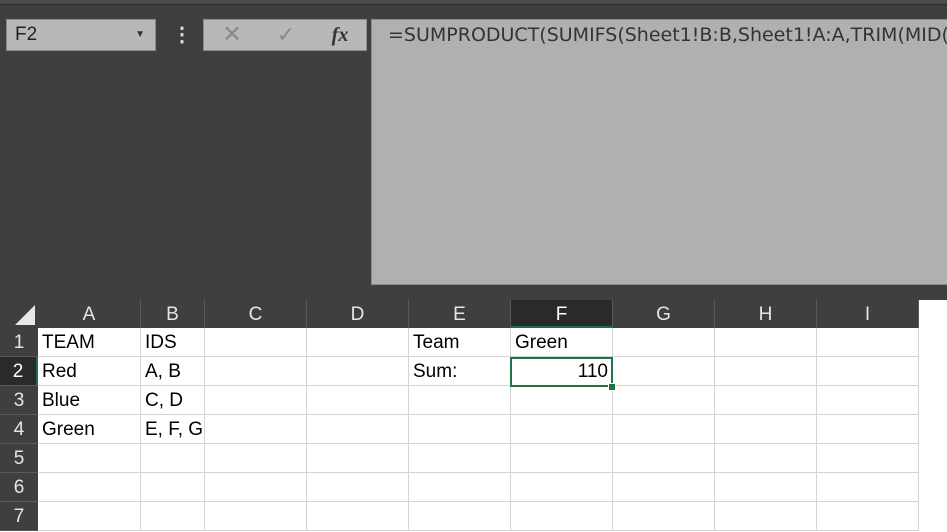 Image resolution: width=947 pixels, height=532 pixels. Describe the element at coordinates (473, 2) in the screenshot. I see `ribbon-edge` at that location.